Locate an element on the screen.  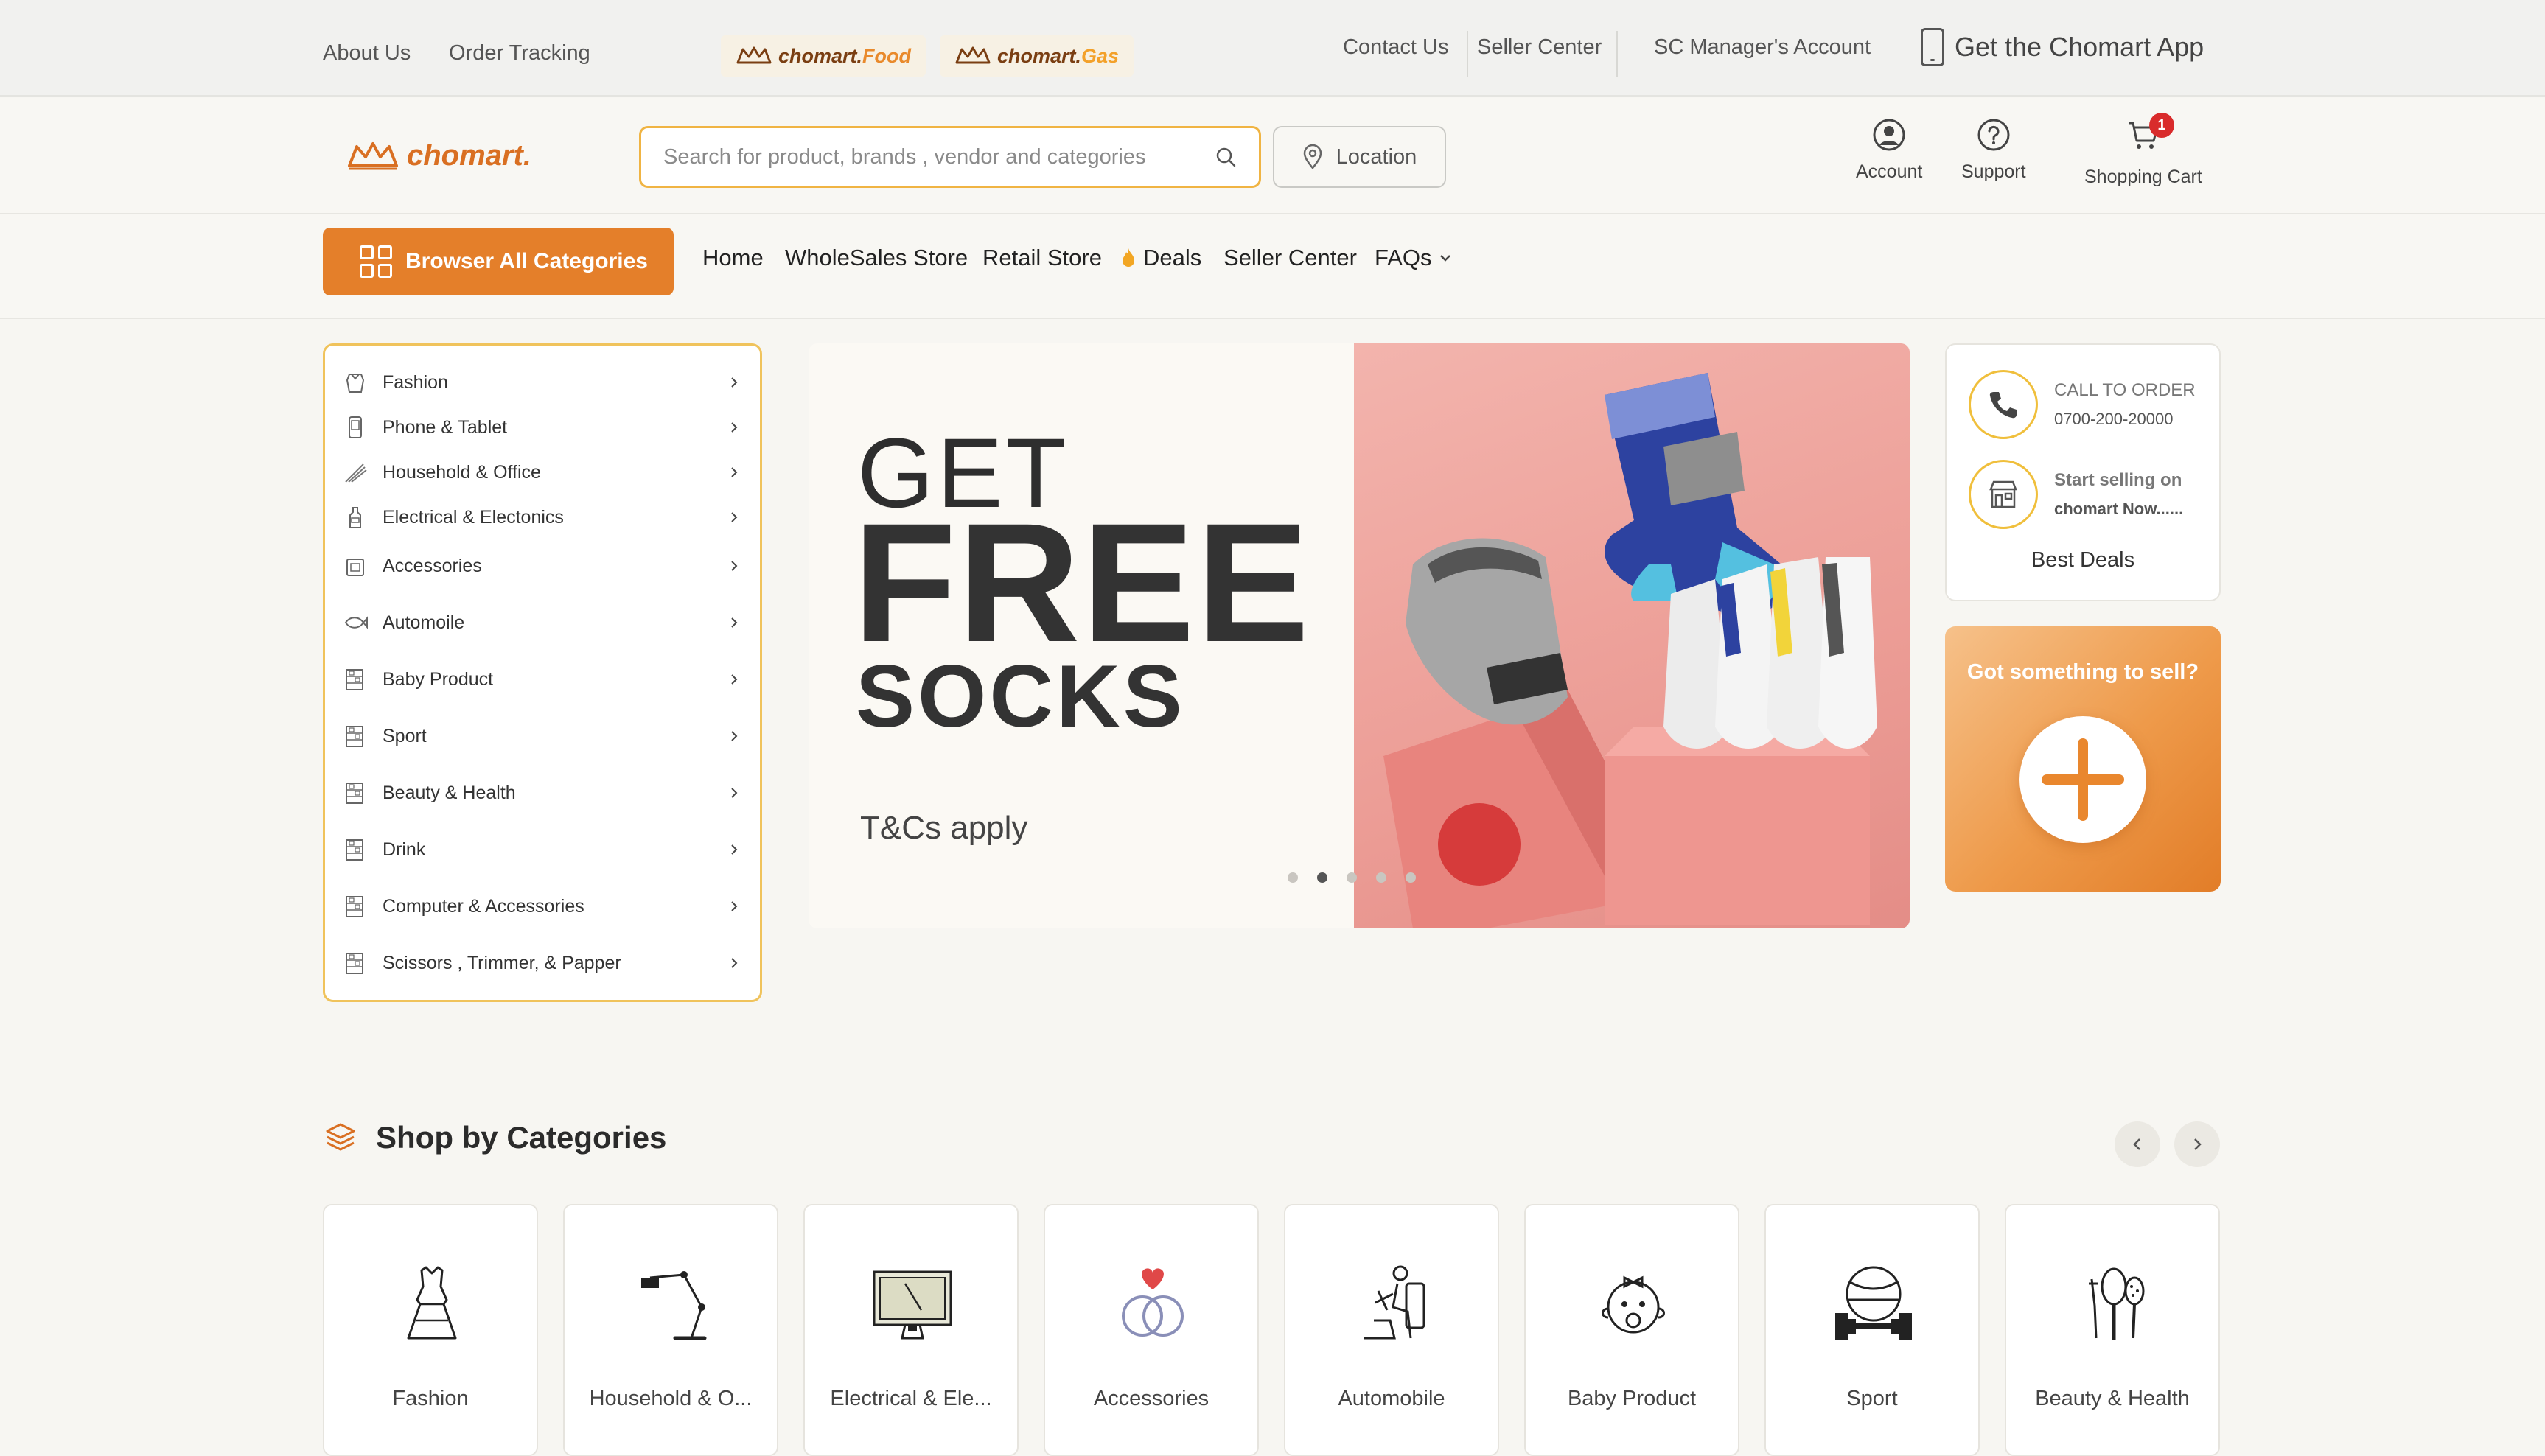
browse-all-categories-button: Browser All Categories is located at coordinates (498, 261).